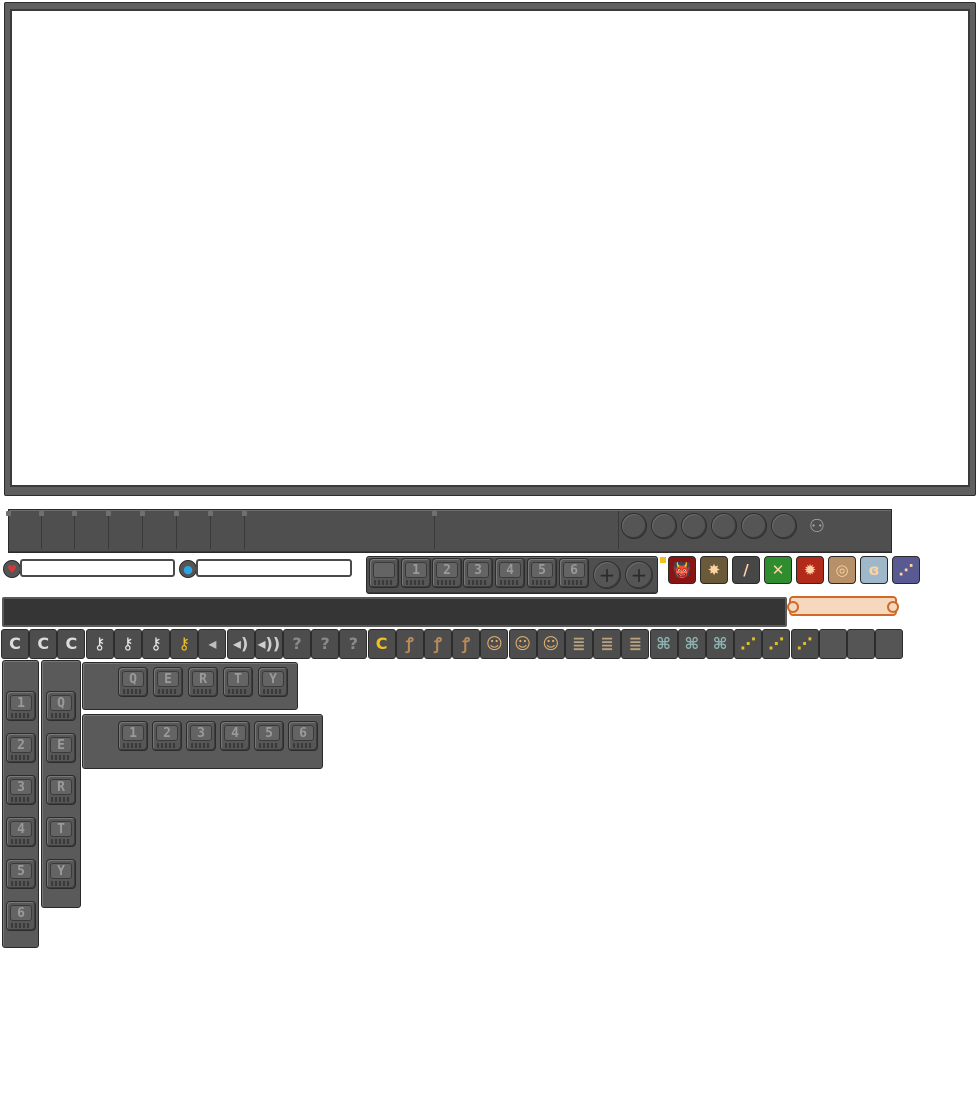 The image size is (980, 1100). I want to click on toolbar-icon-13: ?, so click(353, 644).